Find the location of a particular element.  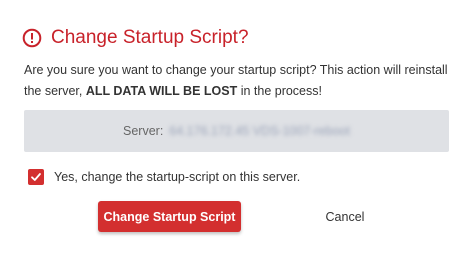

dialog-header: Change Startup Script? is located at coordinates (135, 38).